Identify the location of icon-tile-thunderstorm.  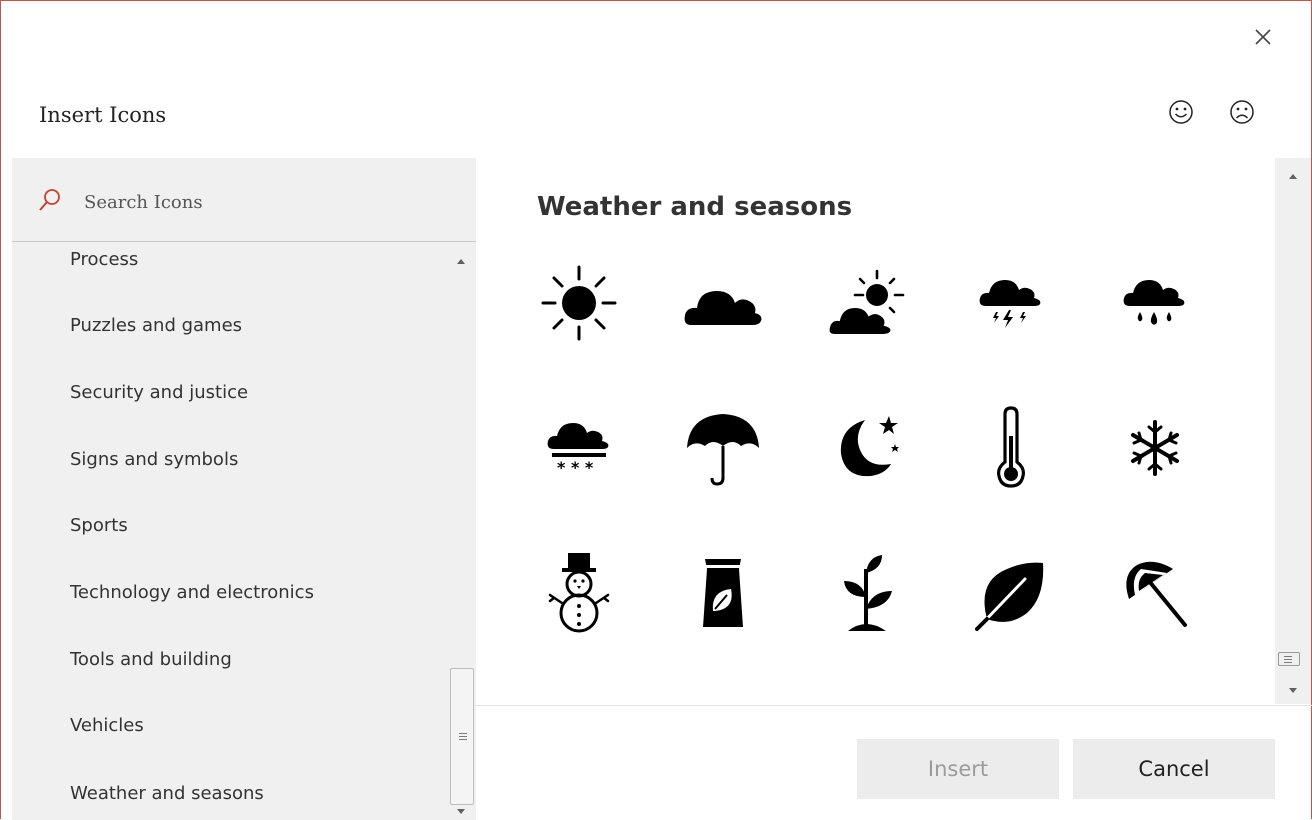
(1011, 303).